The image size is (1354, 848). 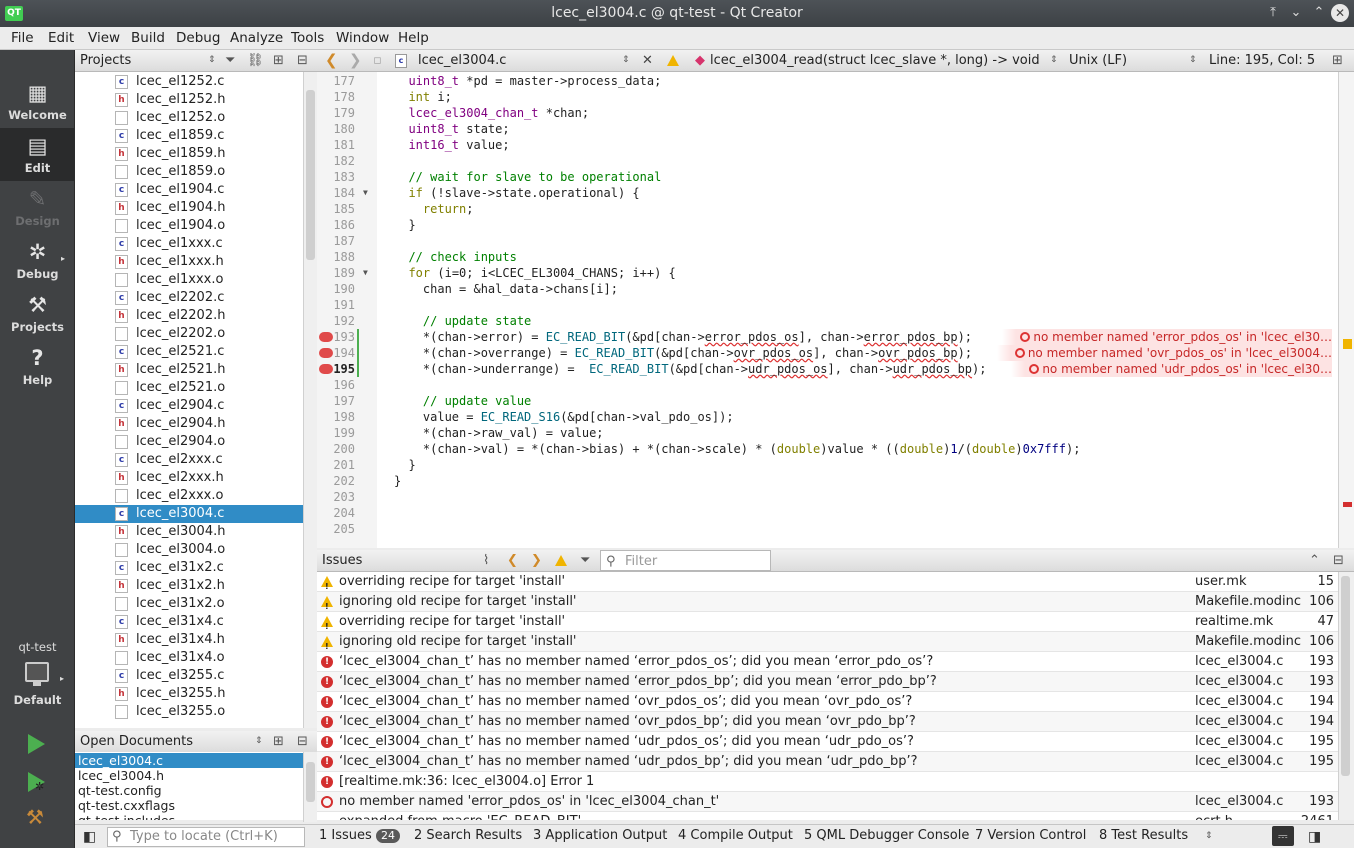 I want to click on tree-item: c lcec_el1252.c, so click(x=189, y=82).